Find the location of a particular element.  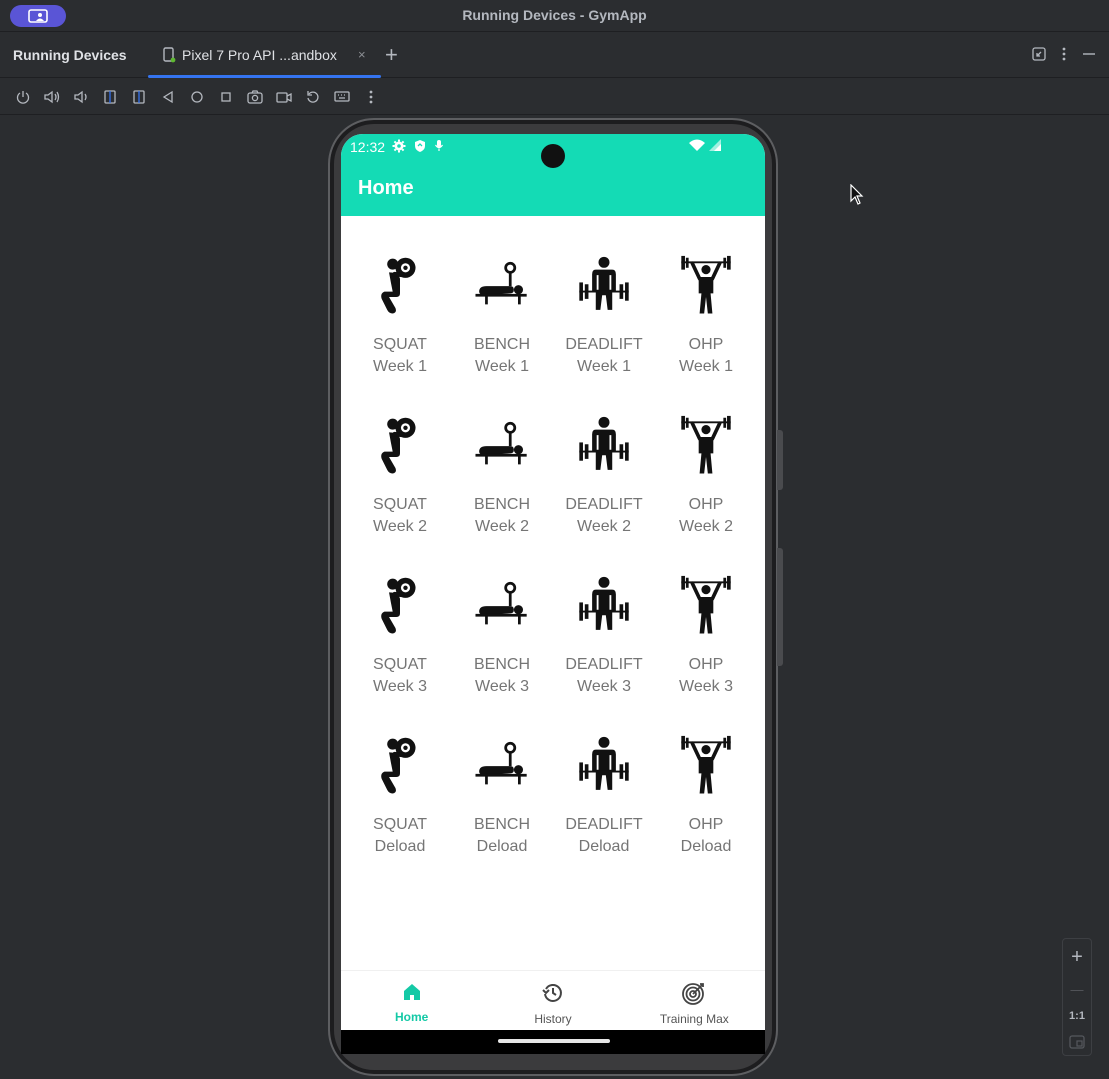

program-card-deadlift: DEADLIFT Week 3 is located at coordinates (604, 652).